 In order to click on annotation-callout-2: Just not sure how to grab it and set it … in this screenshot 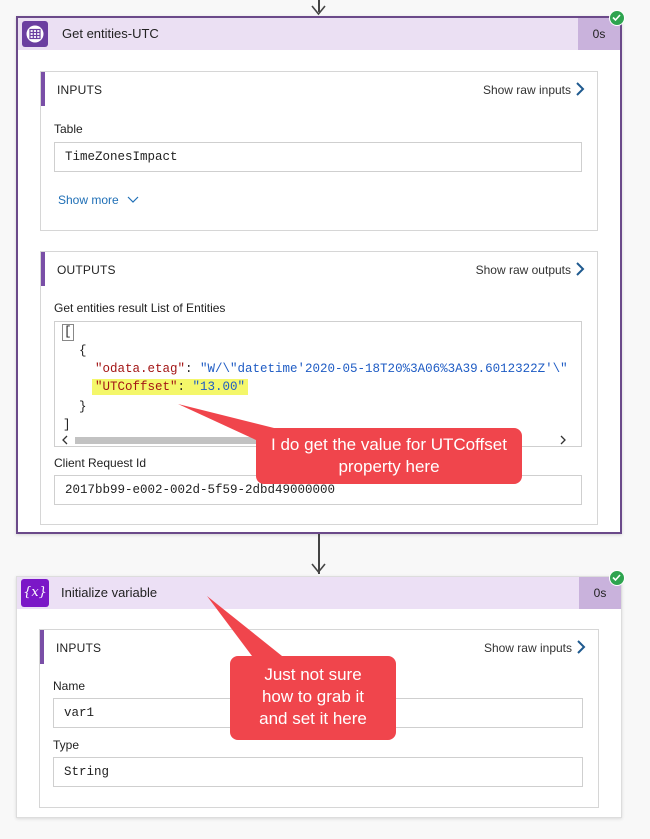, I will do `click(313, 698)`.